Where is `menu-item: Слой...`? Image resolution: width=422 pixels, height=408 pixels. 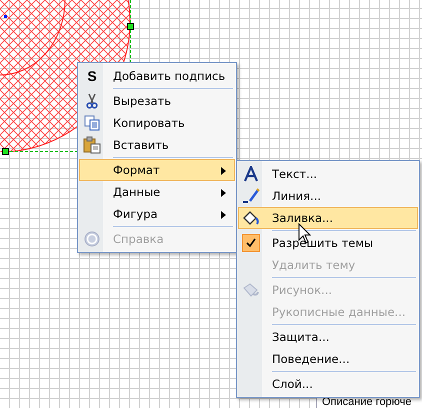
menu-item: Слой... is located at coordinates (328, 384).